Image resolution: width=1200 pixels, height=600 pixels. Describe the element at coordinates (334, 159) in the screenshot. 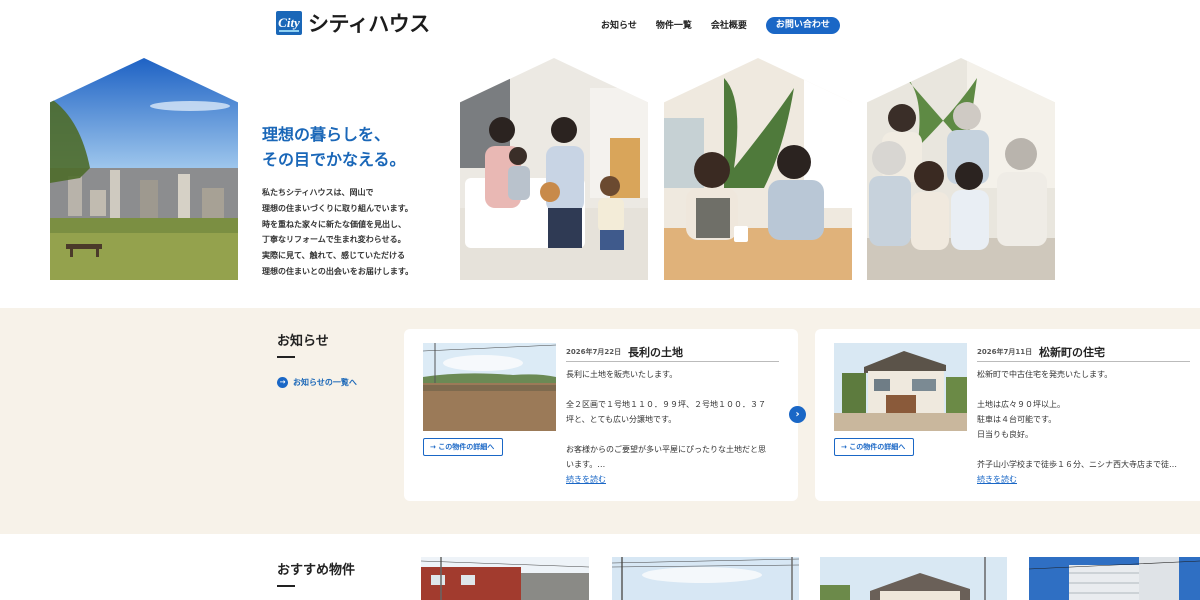

I see `hero-title-line: その目でかなえる。` at that location.